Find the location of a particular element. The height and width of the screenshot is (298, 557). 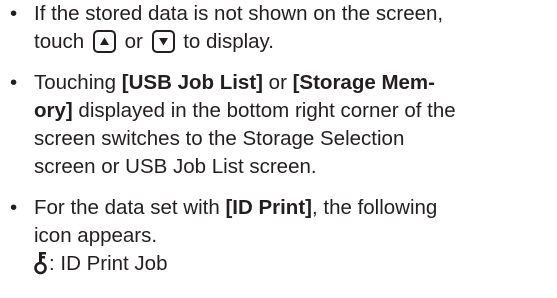

usb-job-list-label: [USB Job List] is located at coordinates (192, 82).